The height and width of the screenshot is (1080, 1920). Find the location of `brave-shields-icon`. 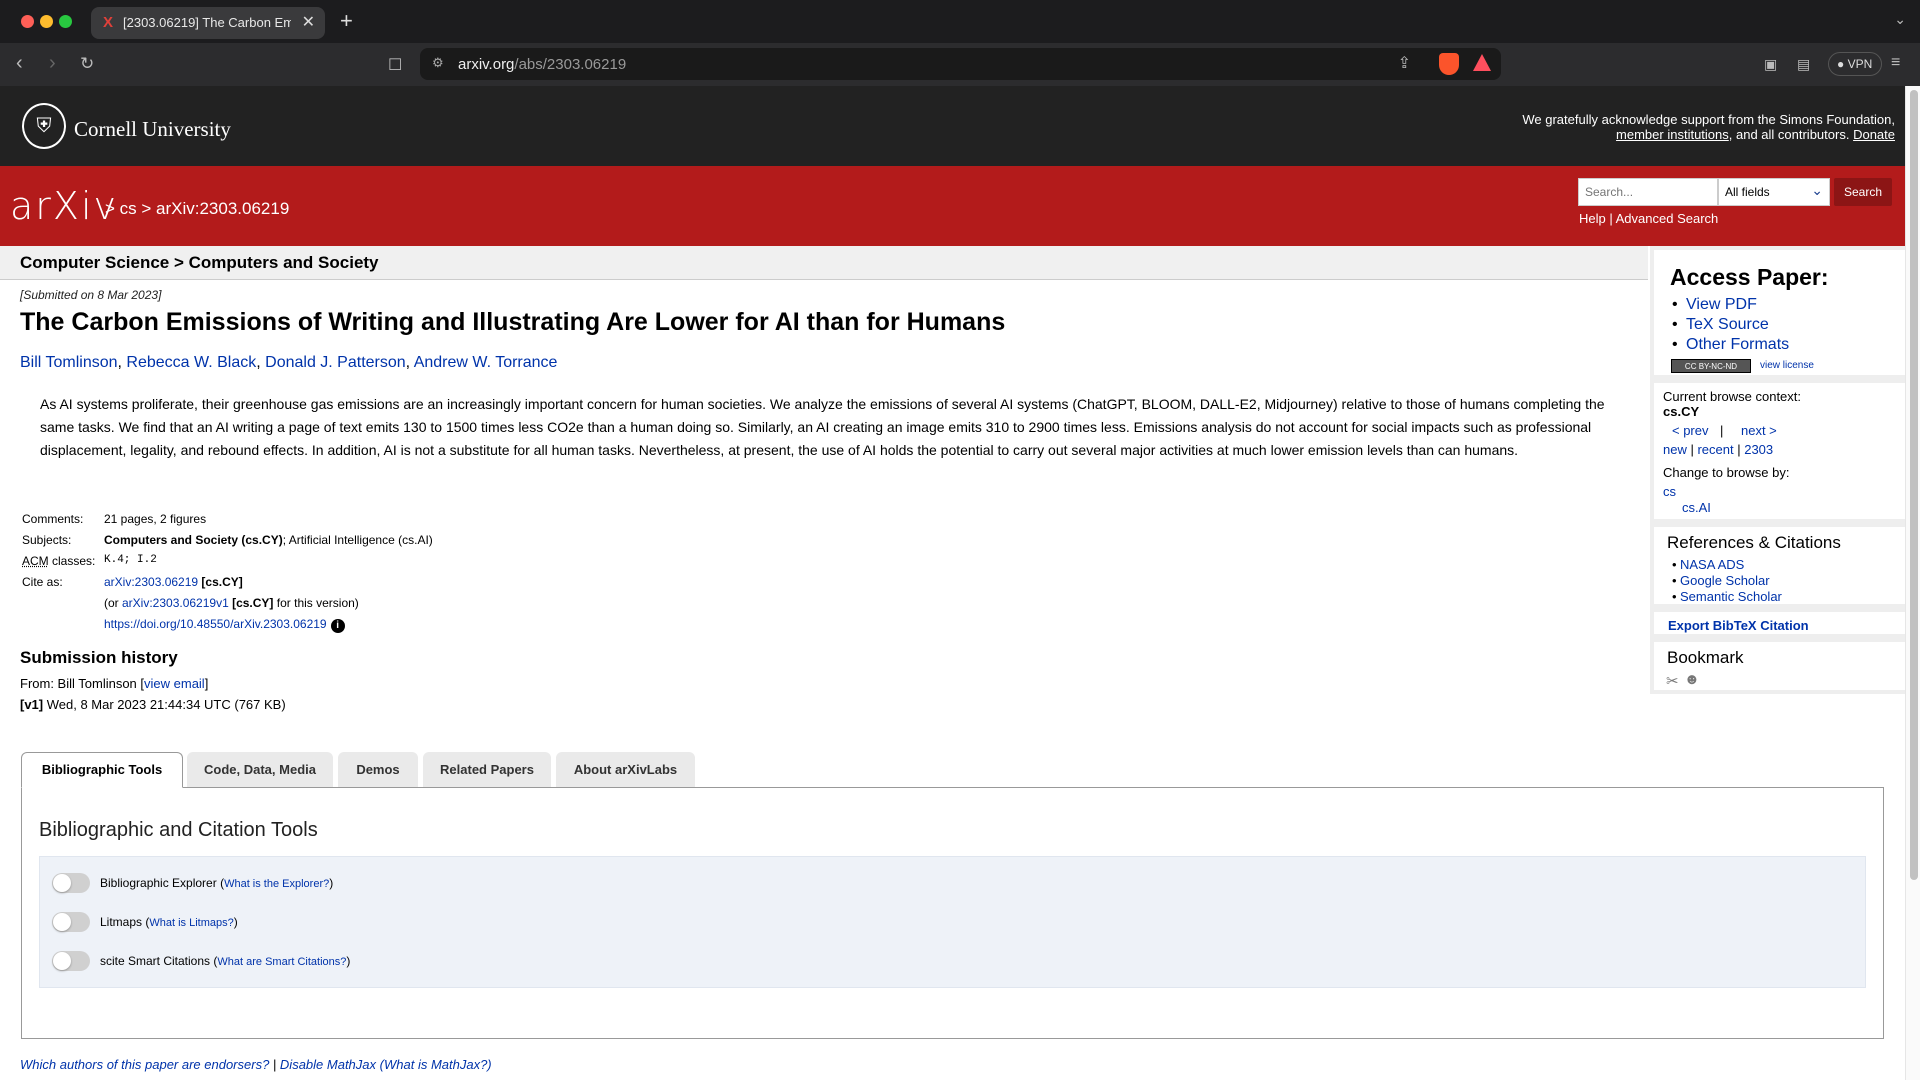

brave-shields-icon is located at coordinates (1449, 64).